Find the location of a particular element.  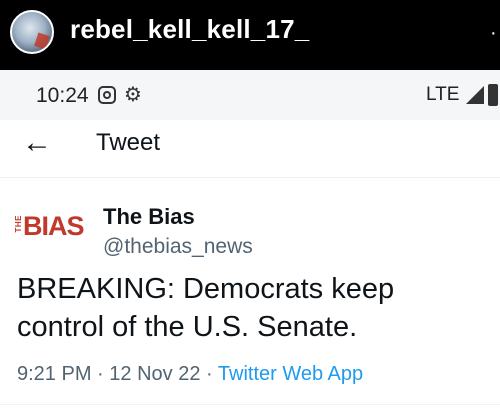

status-time: 10:24 is located at coordinates (62, 95).